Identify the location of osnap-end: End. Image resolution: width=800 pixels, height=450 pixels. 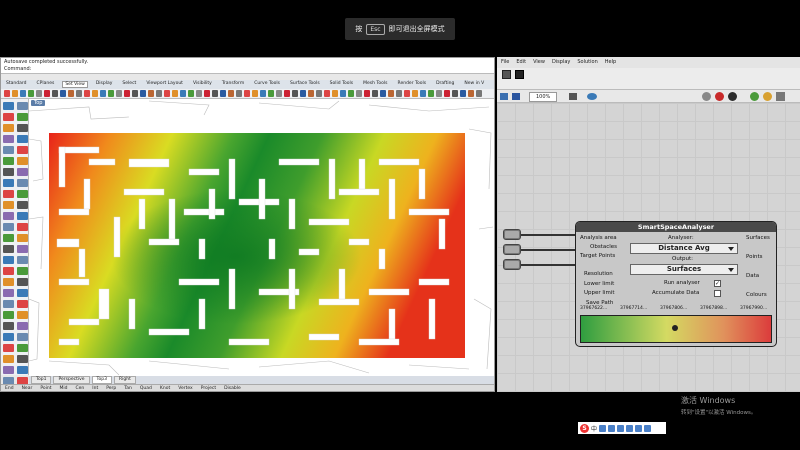
(9, 388).